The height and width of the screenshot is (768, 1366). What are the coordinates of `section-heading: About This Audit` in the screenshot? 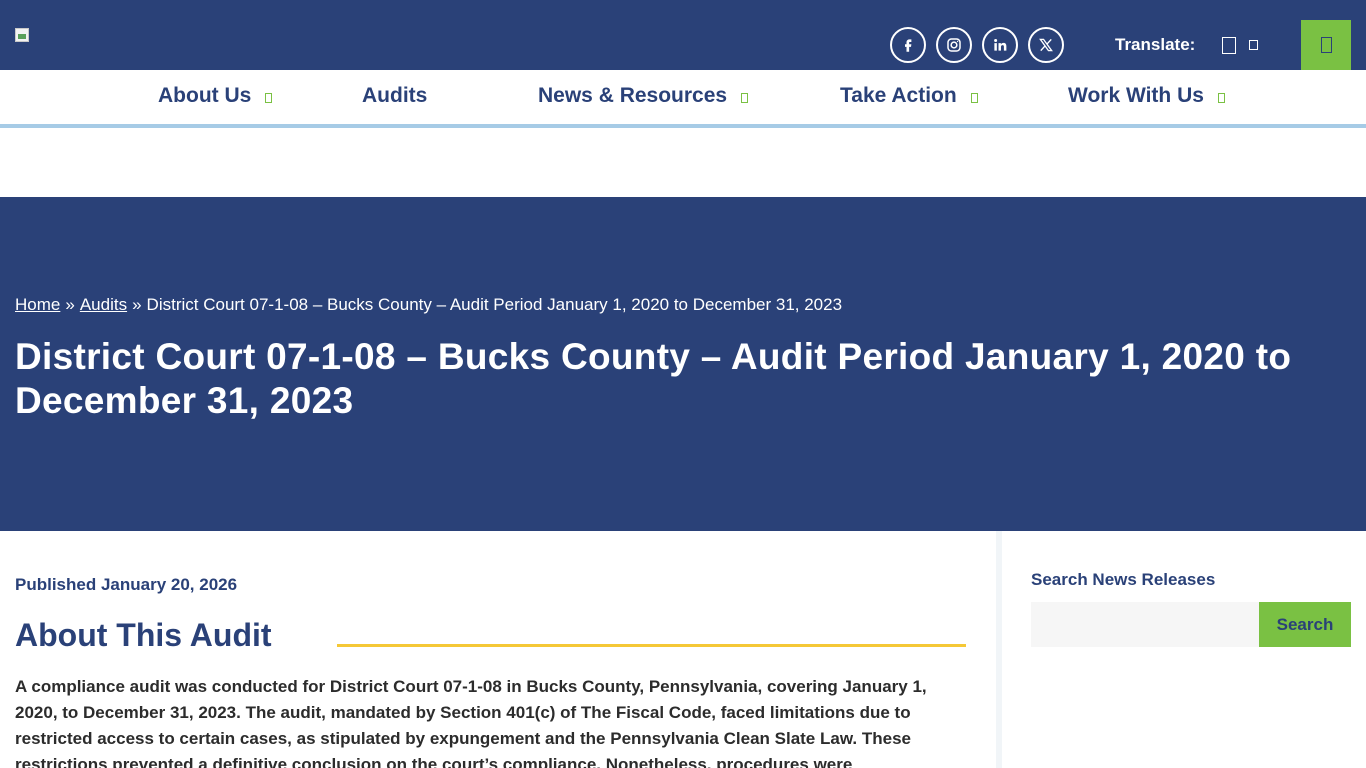 It's located at (143, 635).